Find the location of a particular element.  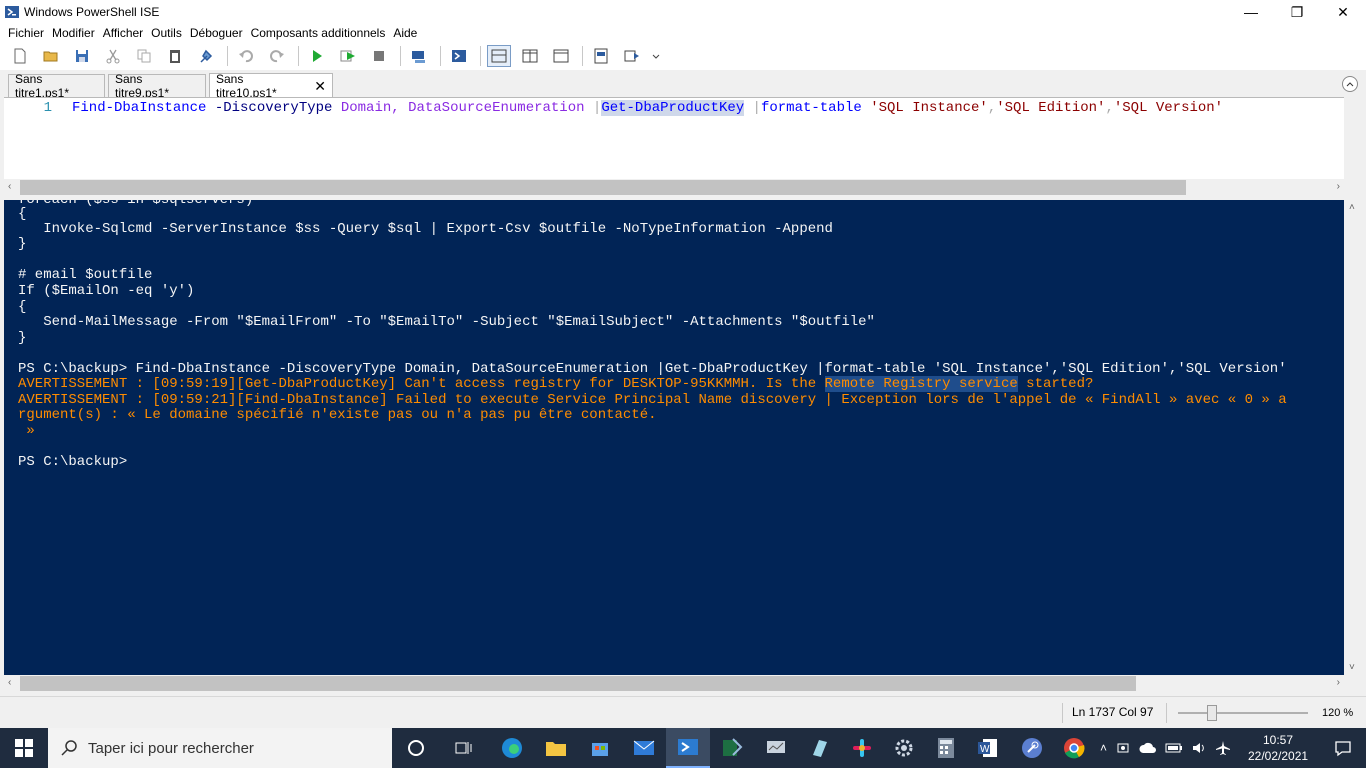

onedrive-cloud-icon is located at coordinates (1148, 748).